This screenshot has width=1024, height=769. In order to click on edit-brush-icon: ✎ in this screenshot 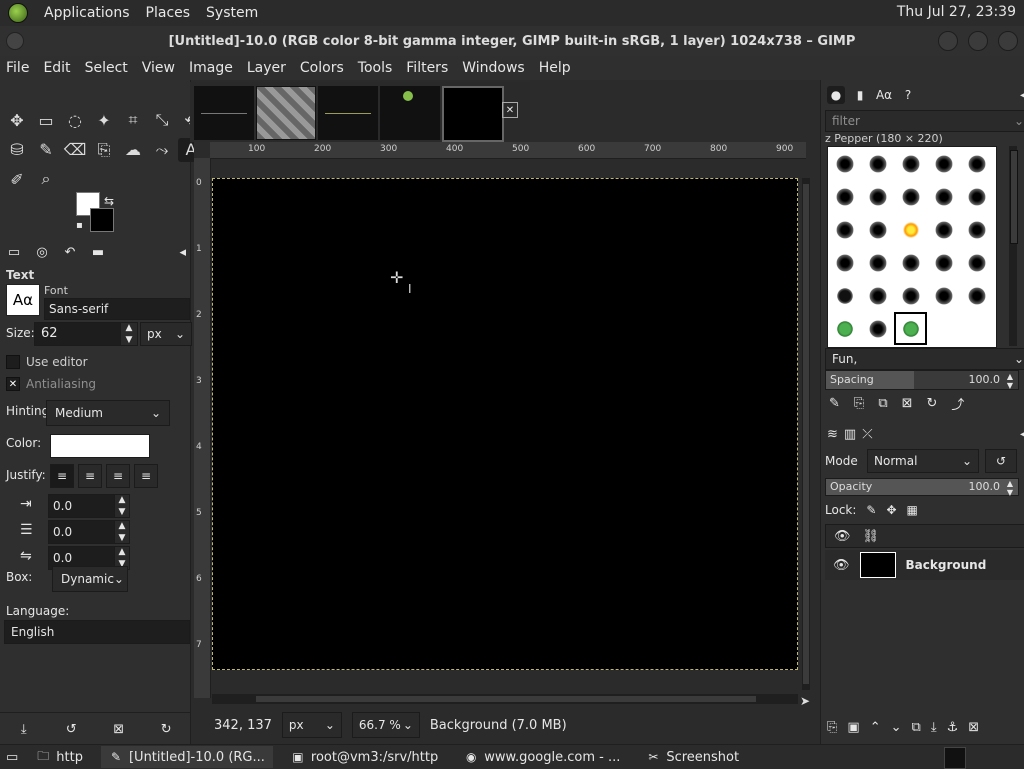, I will do `click(834, 403)`.